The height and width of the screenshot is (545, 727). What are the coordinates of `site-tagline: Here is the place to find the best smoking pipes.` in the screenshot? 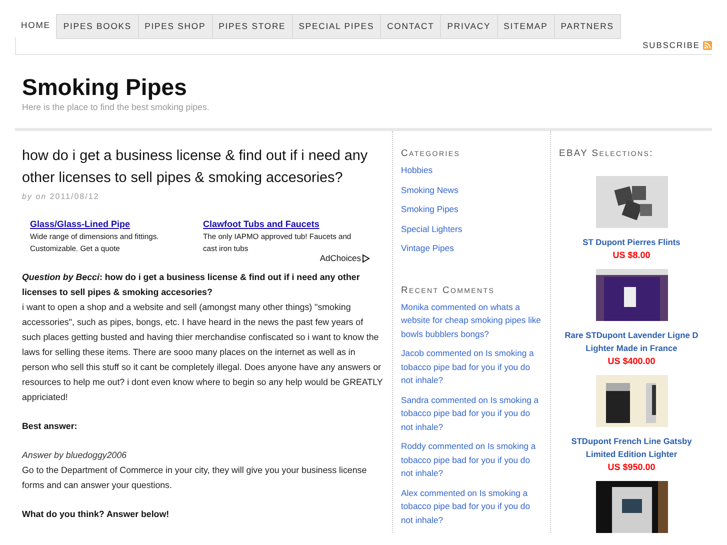 It's located at (116, 107).